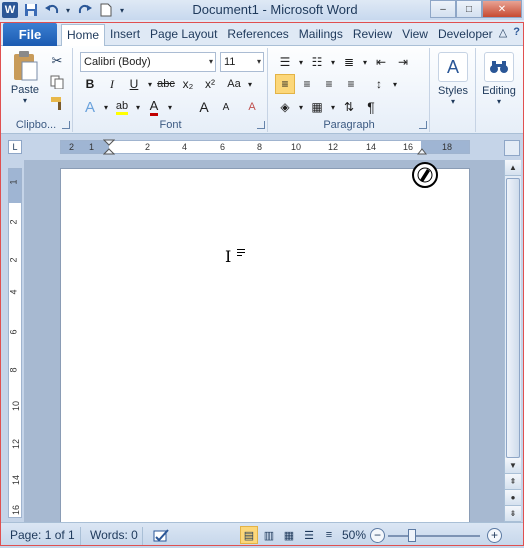 The image size is (524, 548). What do you see at coordinates (226, 107) in the screenshot?
I see `shrink-font-button: A` at bounding box center [226, 107].